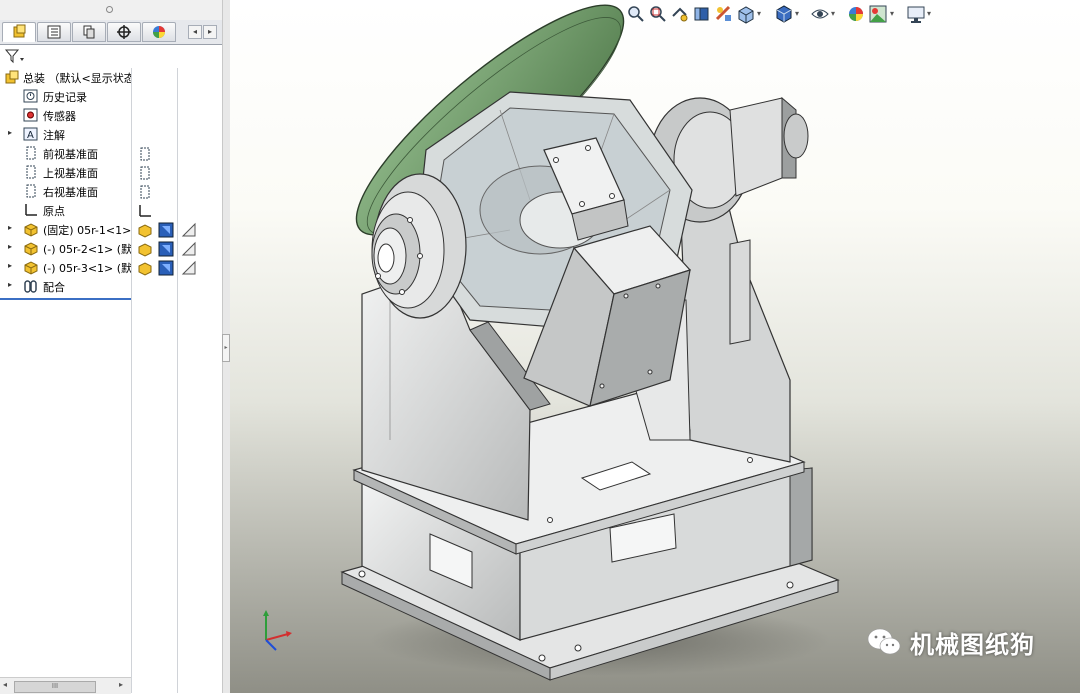  I want to click on wechat-logo-icon, so click(884, 641).